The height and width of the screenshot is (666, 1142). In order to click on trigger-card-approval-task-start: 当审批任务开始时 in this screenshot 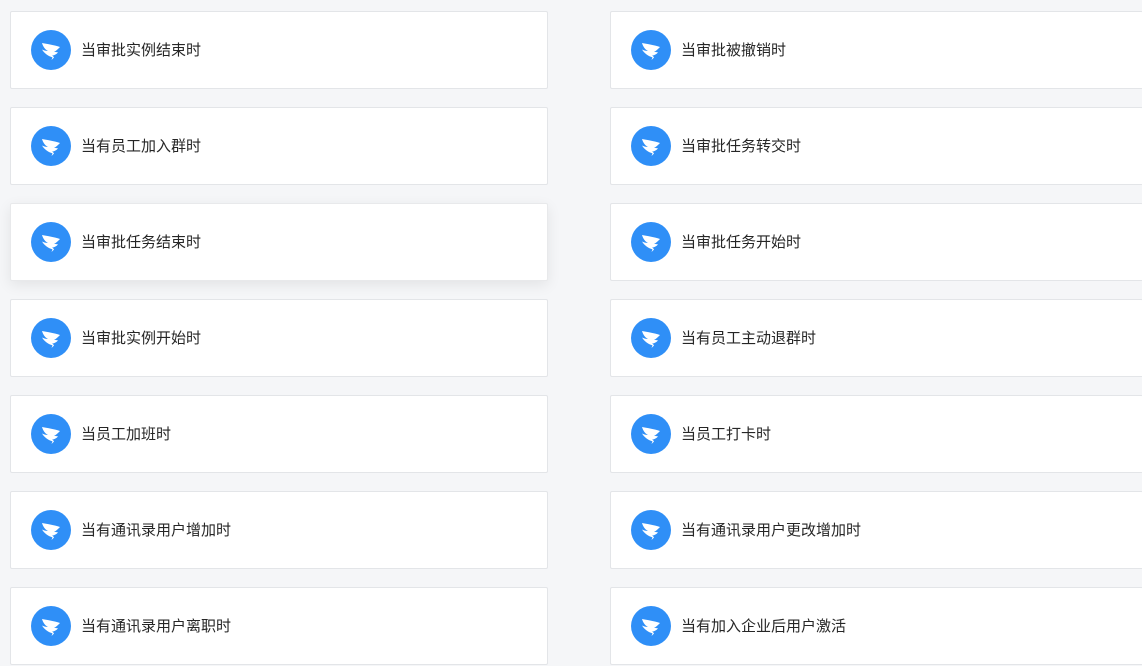, I will do `click(876, 242)`.